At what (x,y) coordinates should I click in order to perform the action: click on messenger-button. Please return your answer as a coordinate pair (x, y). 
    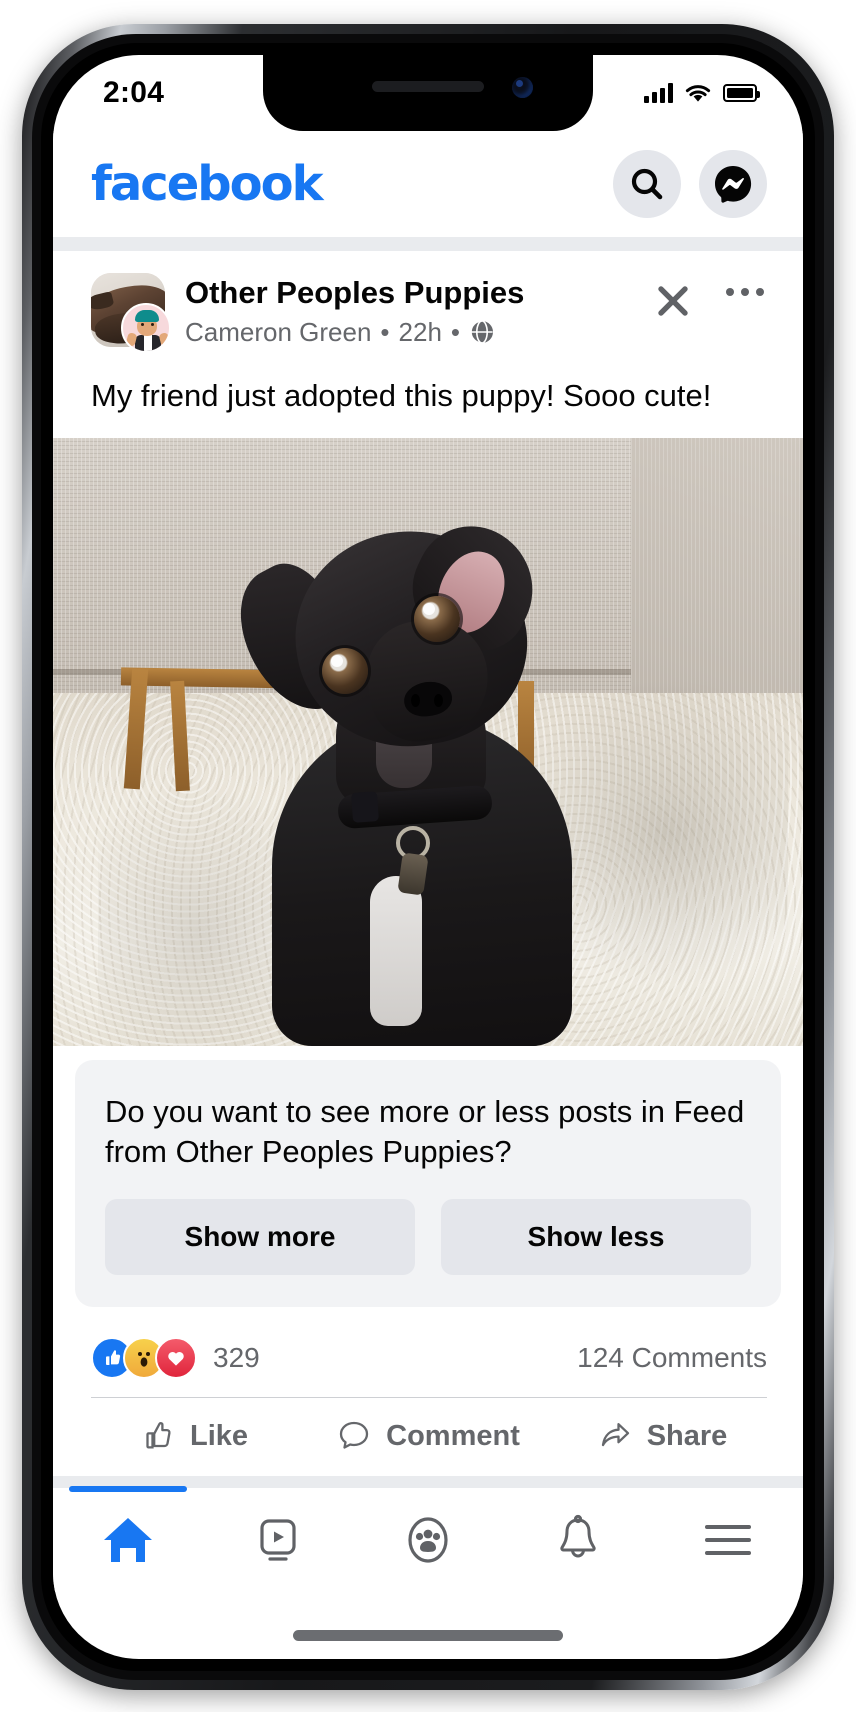
    Looking at the image, I should click on (733, 184).